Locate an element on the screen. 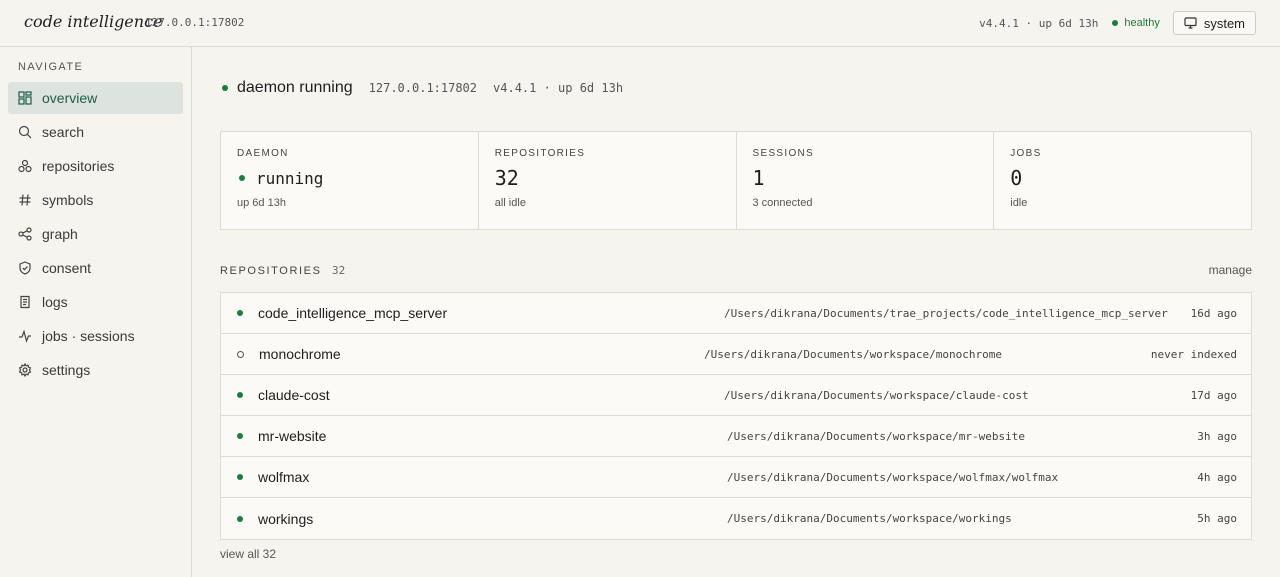 This screenshot has width=1280, height=577. theme-toggle-button: system is located at coordinates (1214, 23).